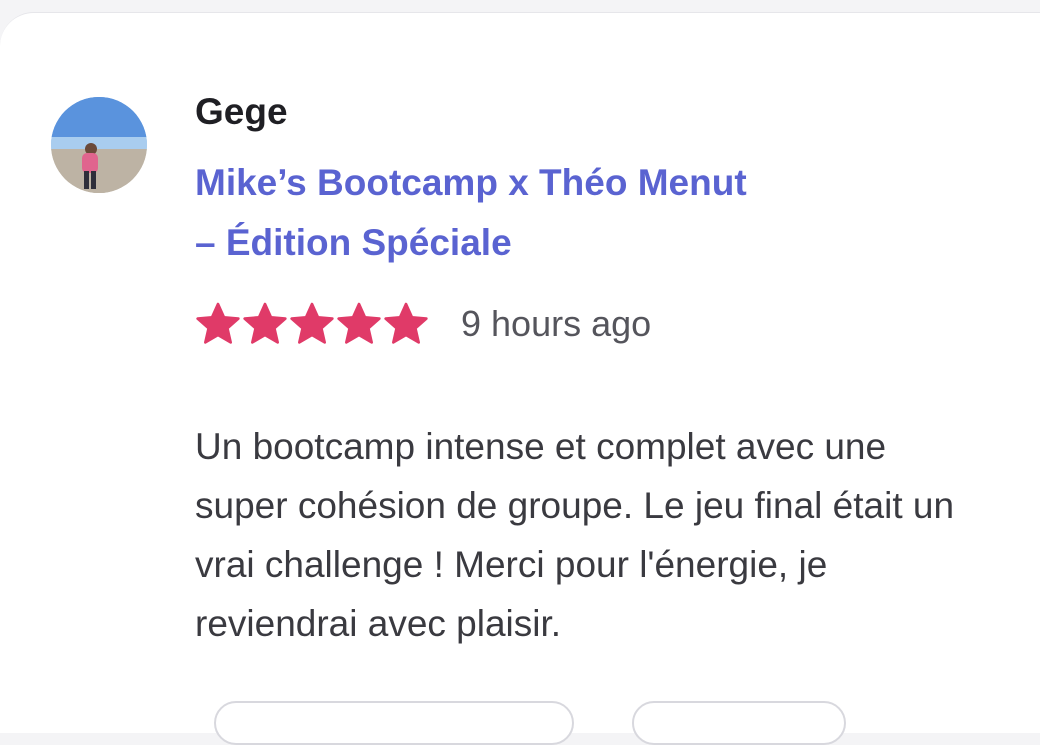 The height and width of the screenshot is (745, 1040). Describe the element at coordinates (241, 112) in the screenshot. I see `author-name: Gege` at that location.